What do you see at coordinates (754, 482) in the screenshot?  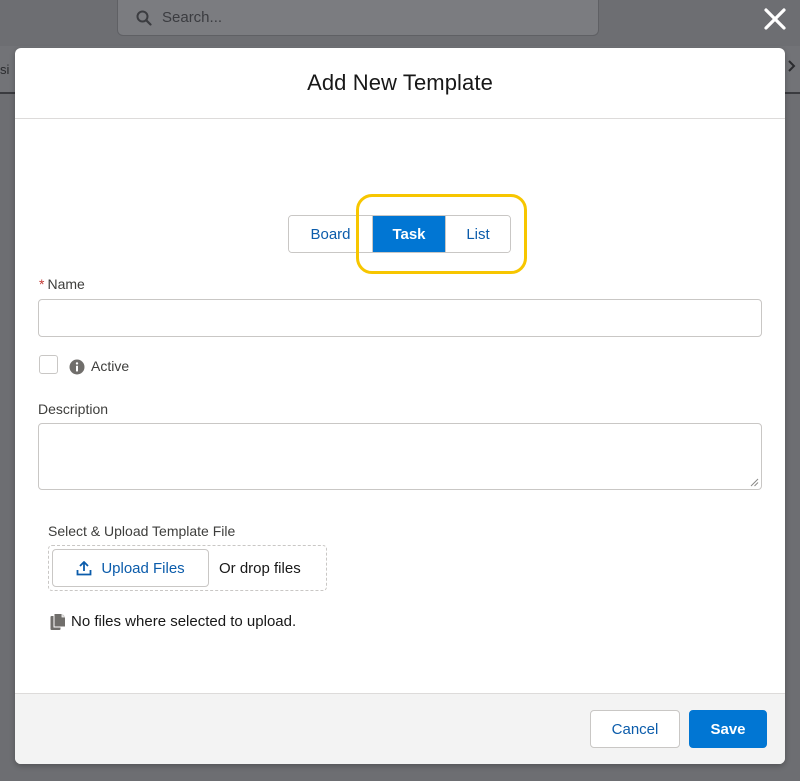 I see `resize-grip-icon` at bounding box center [754, 482].